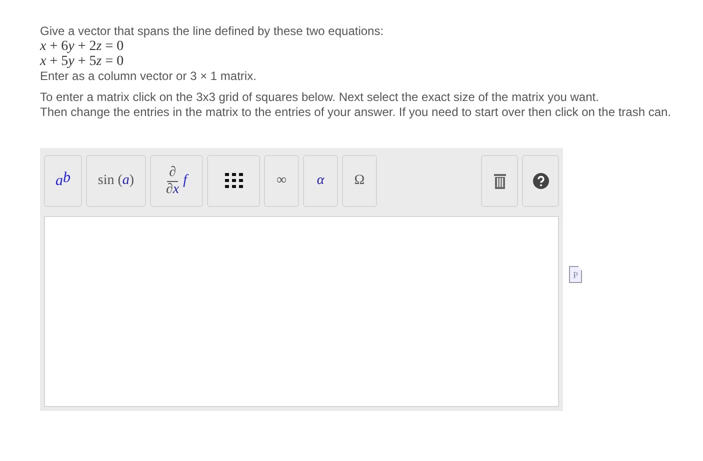 The image size is (703, 461). I want to click on symbol-button: Ω, so click(359, 181).